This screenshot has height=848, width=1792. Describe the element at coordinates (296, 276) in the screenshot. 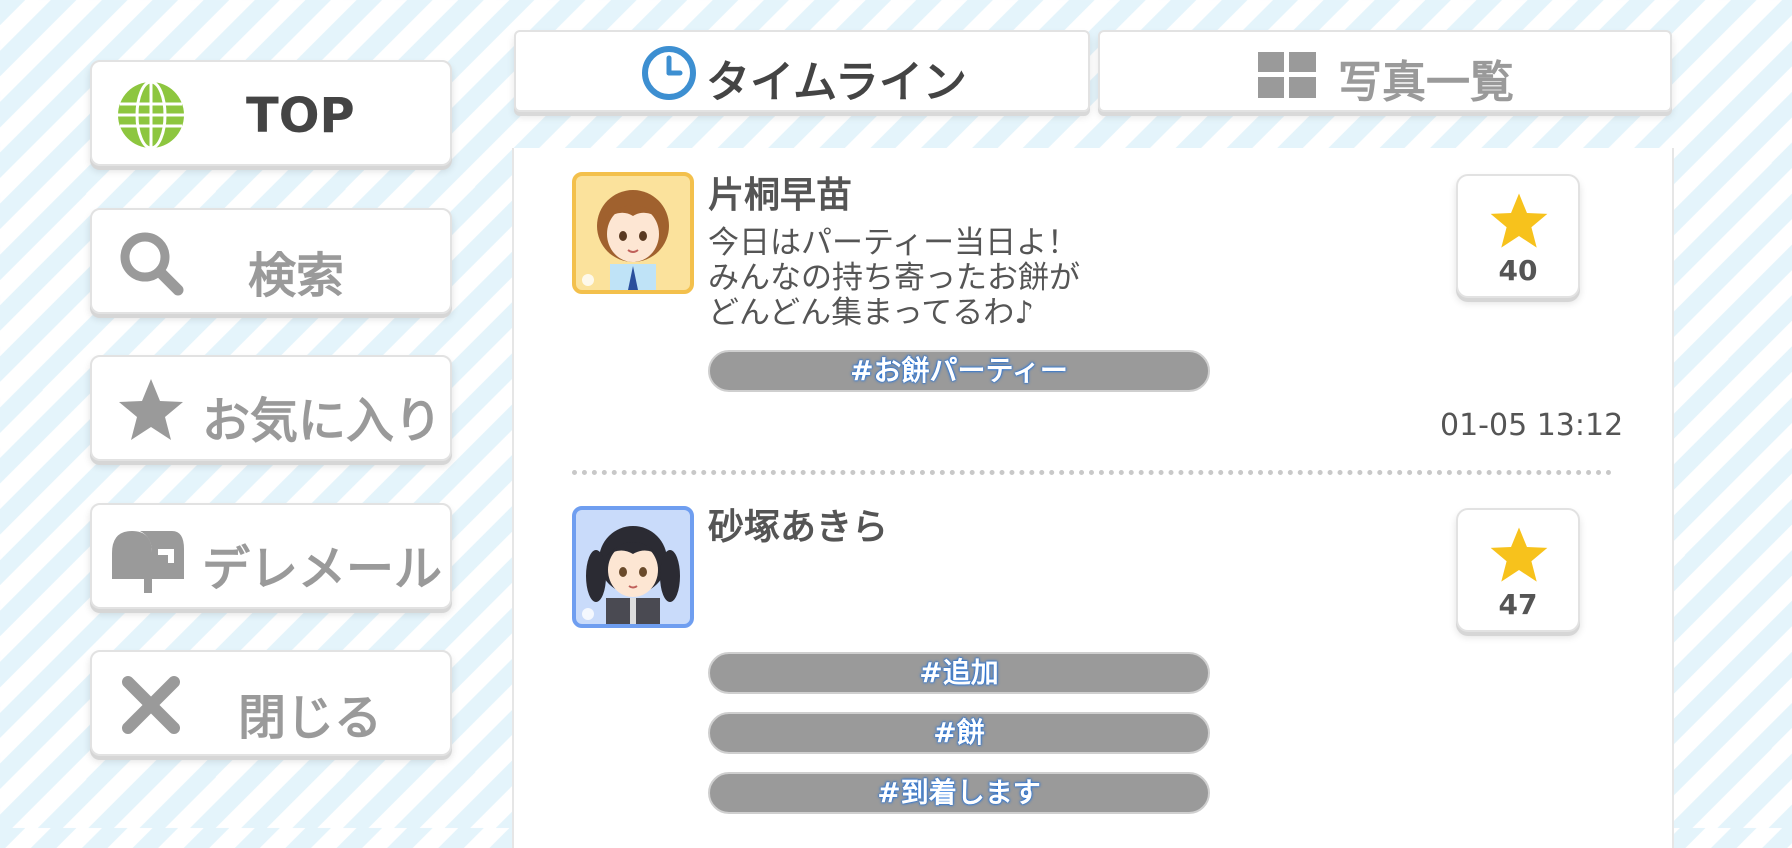

I see `nav-search-label: 検索` at that location.